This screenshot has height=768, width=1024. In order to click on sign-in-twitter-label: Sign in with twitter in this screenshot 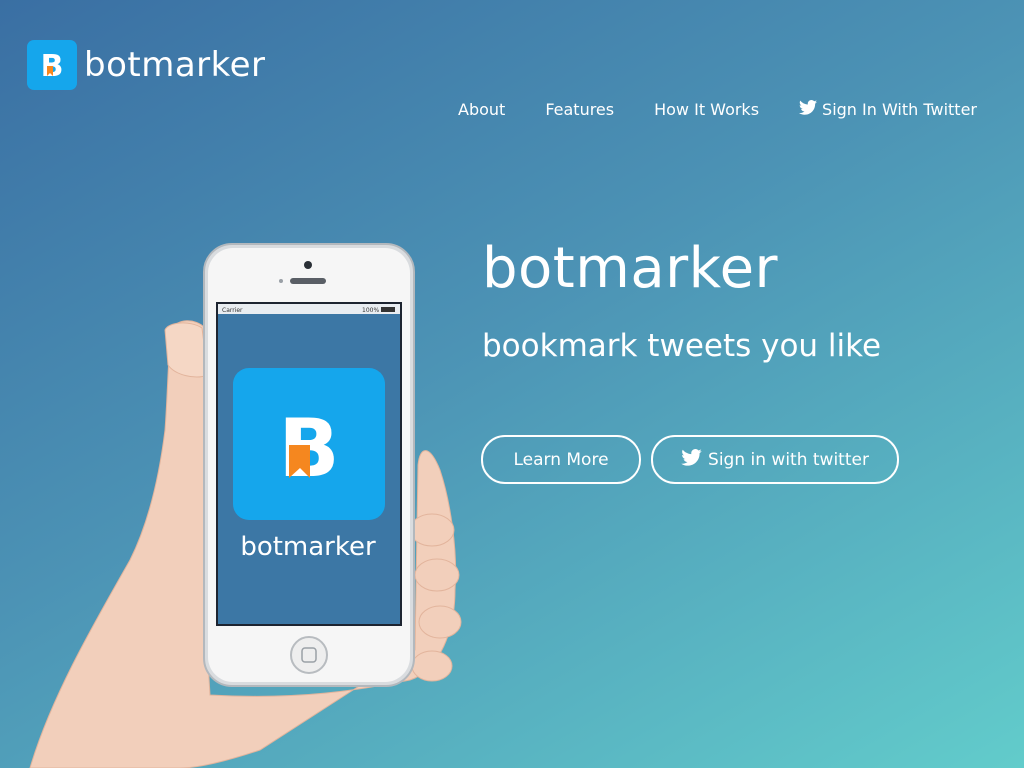, I will do `click(788, 459)`.